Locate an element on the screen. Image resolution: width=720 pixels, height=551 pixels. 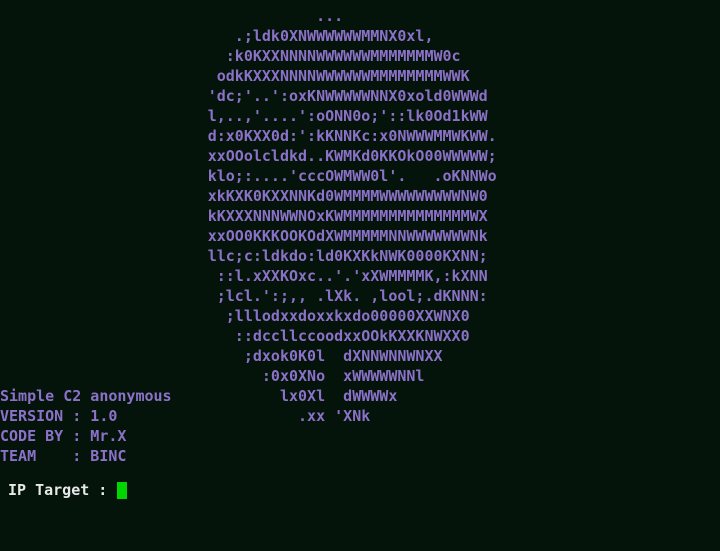
text-cursor is located at coordinates (122, 490).